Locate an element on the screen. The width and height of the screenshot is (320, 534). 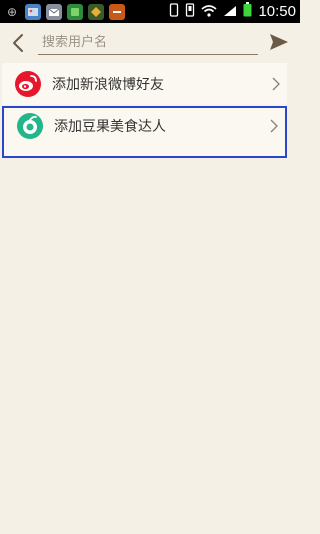
list-item-douguo: 添加豆果美食达人 is located at coordinates (144, 132).